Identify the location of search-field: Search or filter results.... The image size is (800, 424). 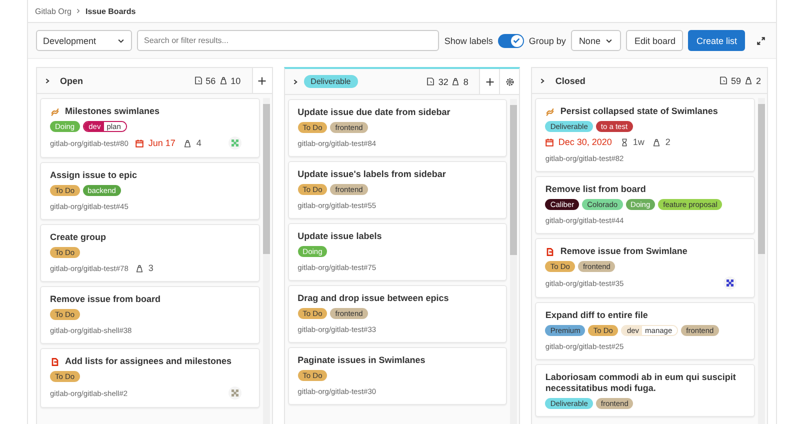
(288, 40).